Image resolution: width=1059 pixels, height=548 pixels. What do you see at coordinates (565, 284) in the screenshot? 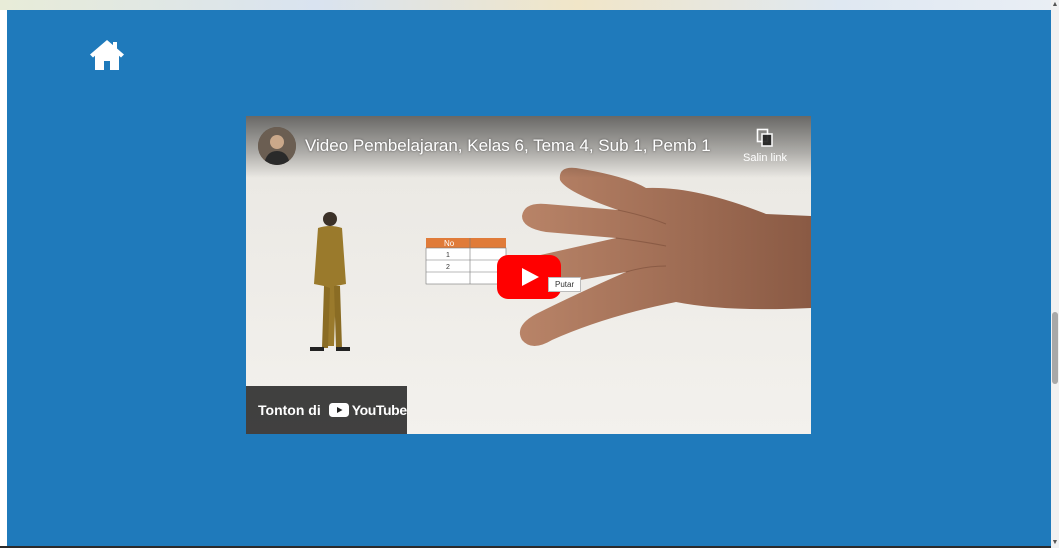
I see `play-tooltip: Putar` at bounding box center [565, 284].